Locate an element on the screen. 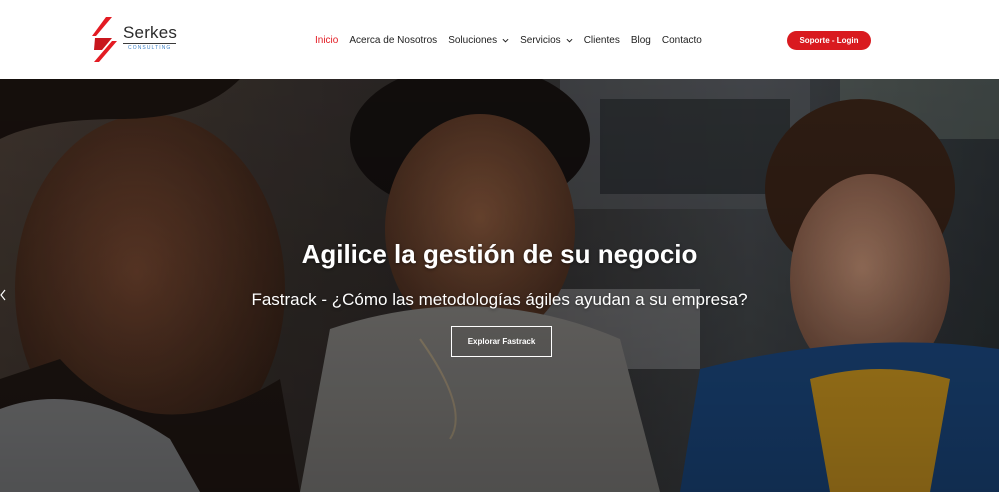  nav-item-label: Contacto is located at coordinates (681, 40).